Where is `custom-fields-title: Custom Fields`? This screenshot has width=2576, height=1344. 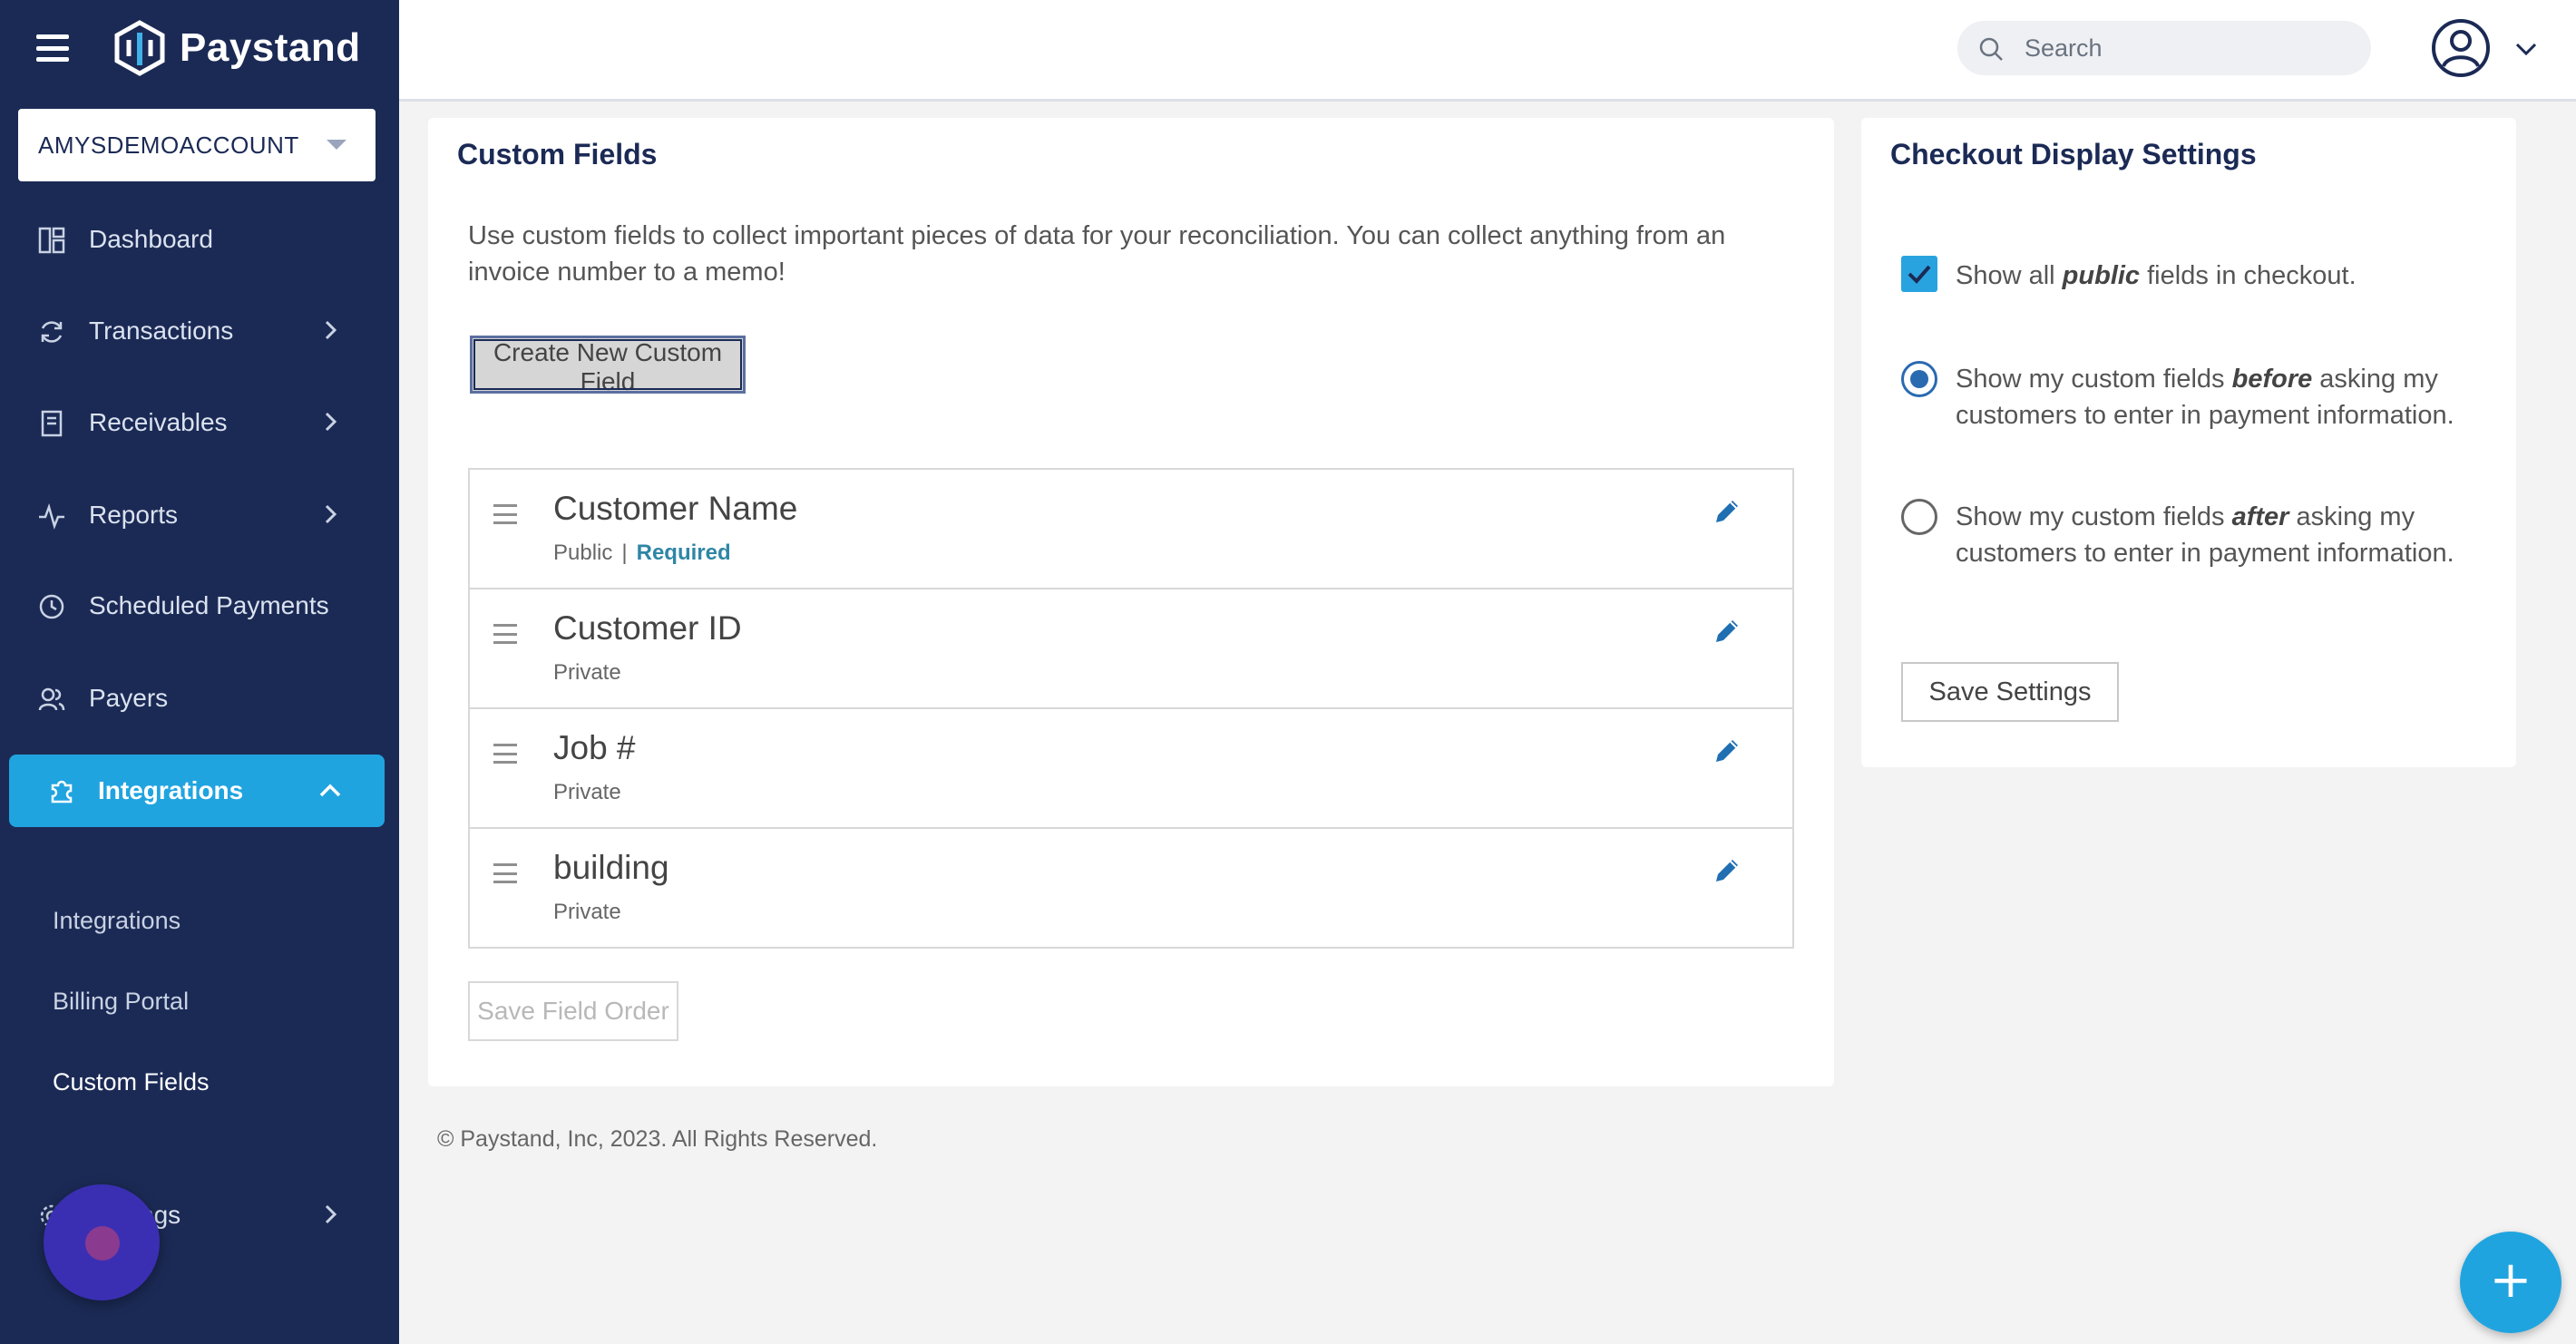
custom-fields-title: Custom Fields is located at coordinates (557, 154).